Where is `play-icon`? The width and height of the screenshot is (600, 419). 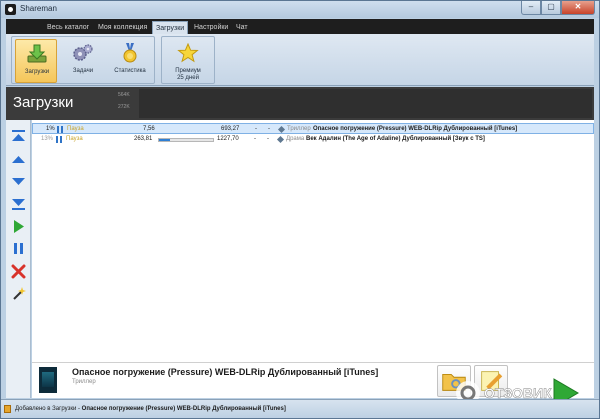 play-icon is located at coordinates (18, 226).